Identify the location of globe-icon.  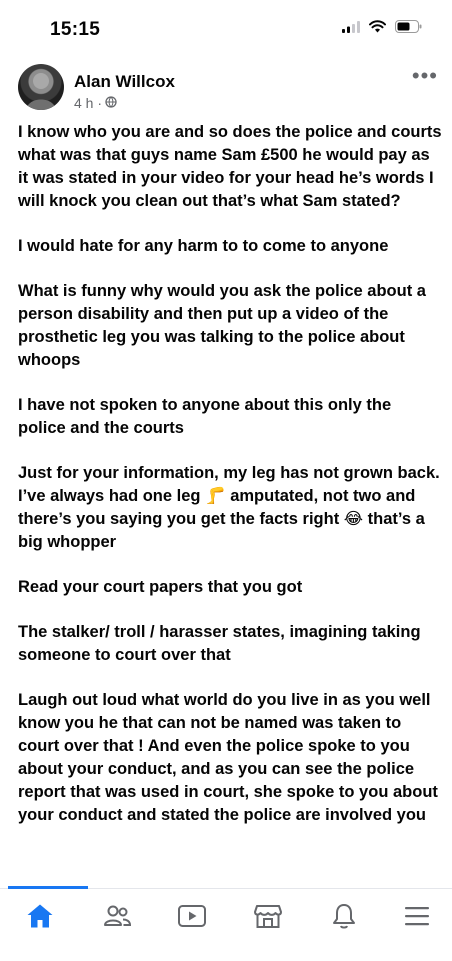
(111, 103).